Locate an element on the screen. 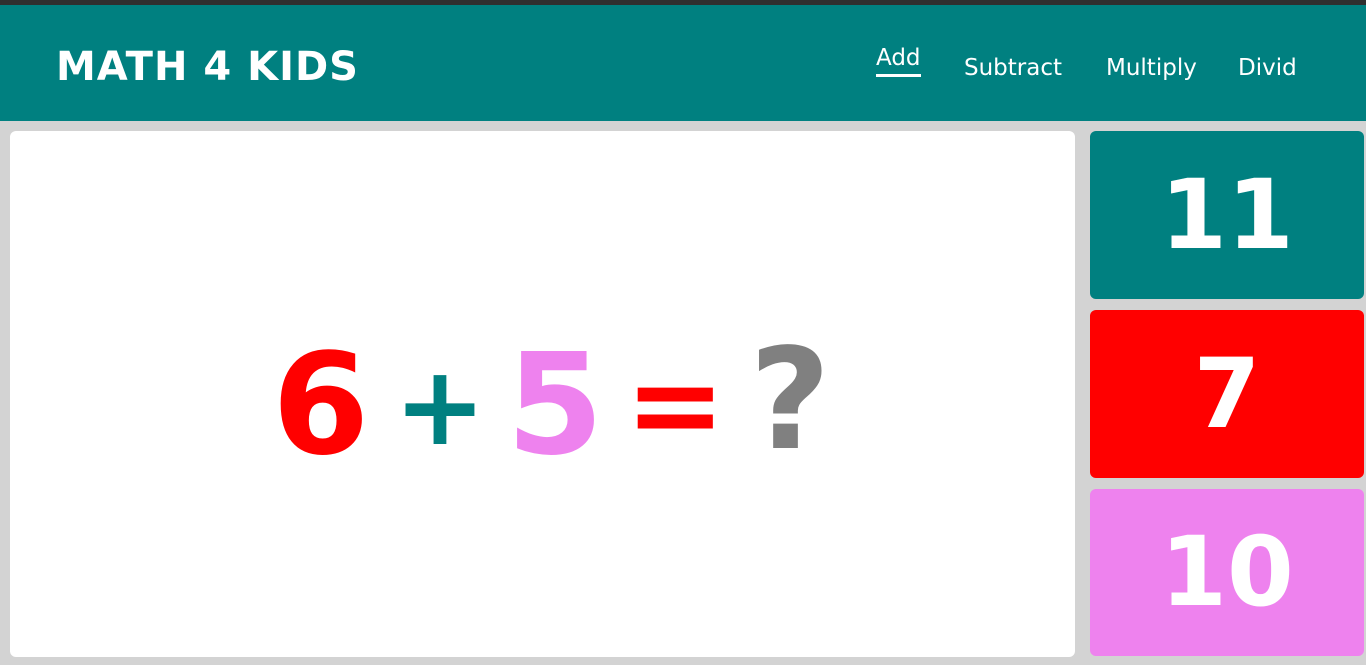 Image resolution: width=1366 pixels, height=665 pixels. app-title: MATH 4 KIDS is located at coordinates (207, 67).